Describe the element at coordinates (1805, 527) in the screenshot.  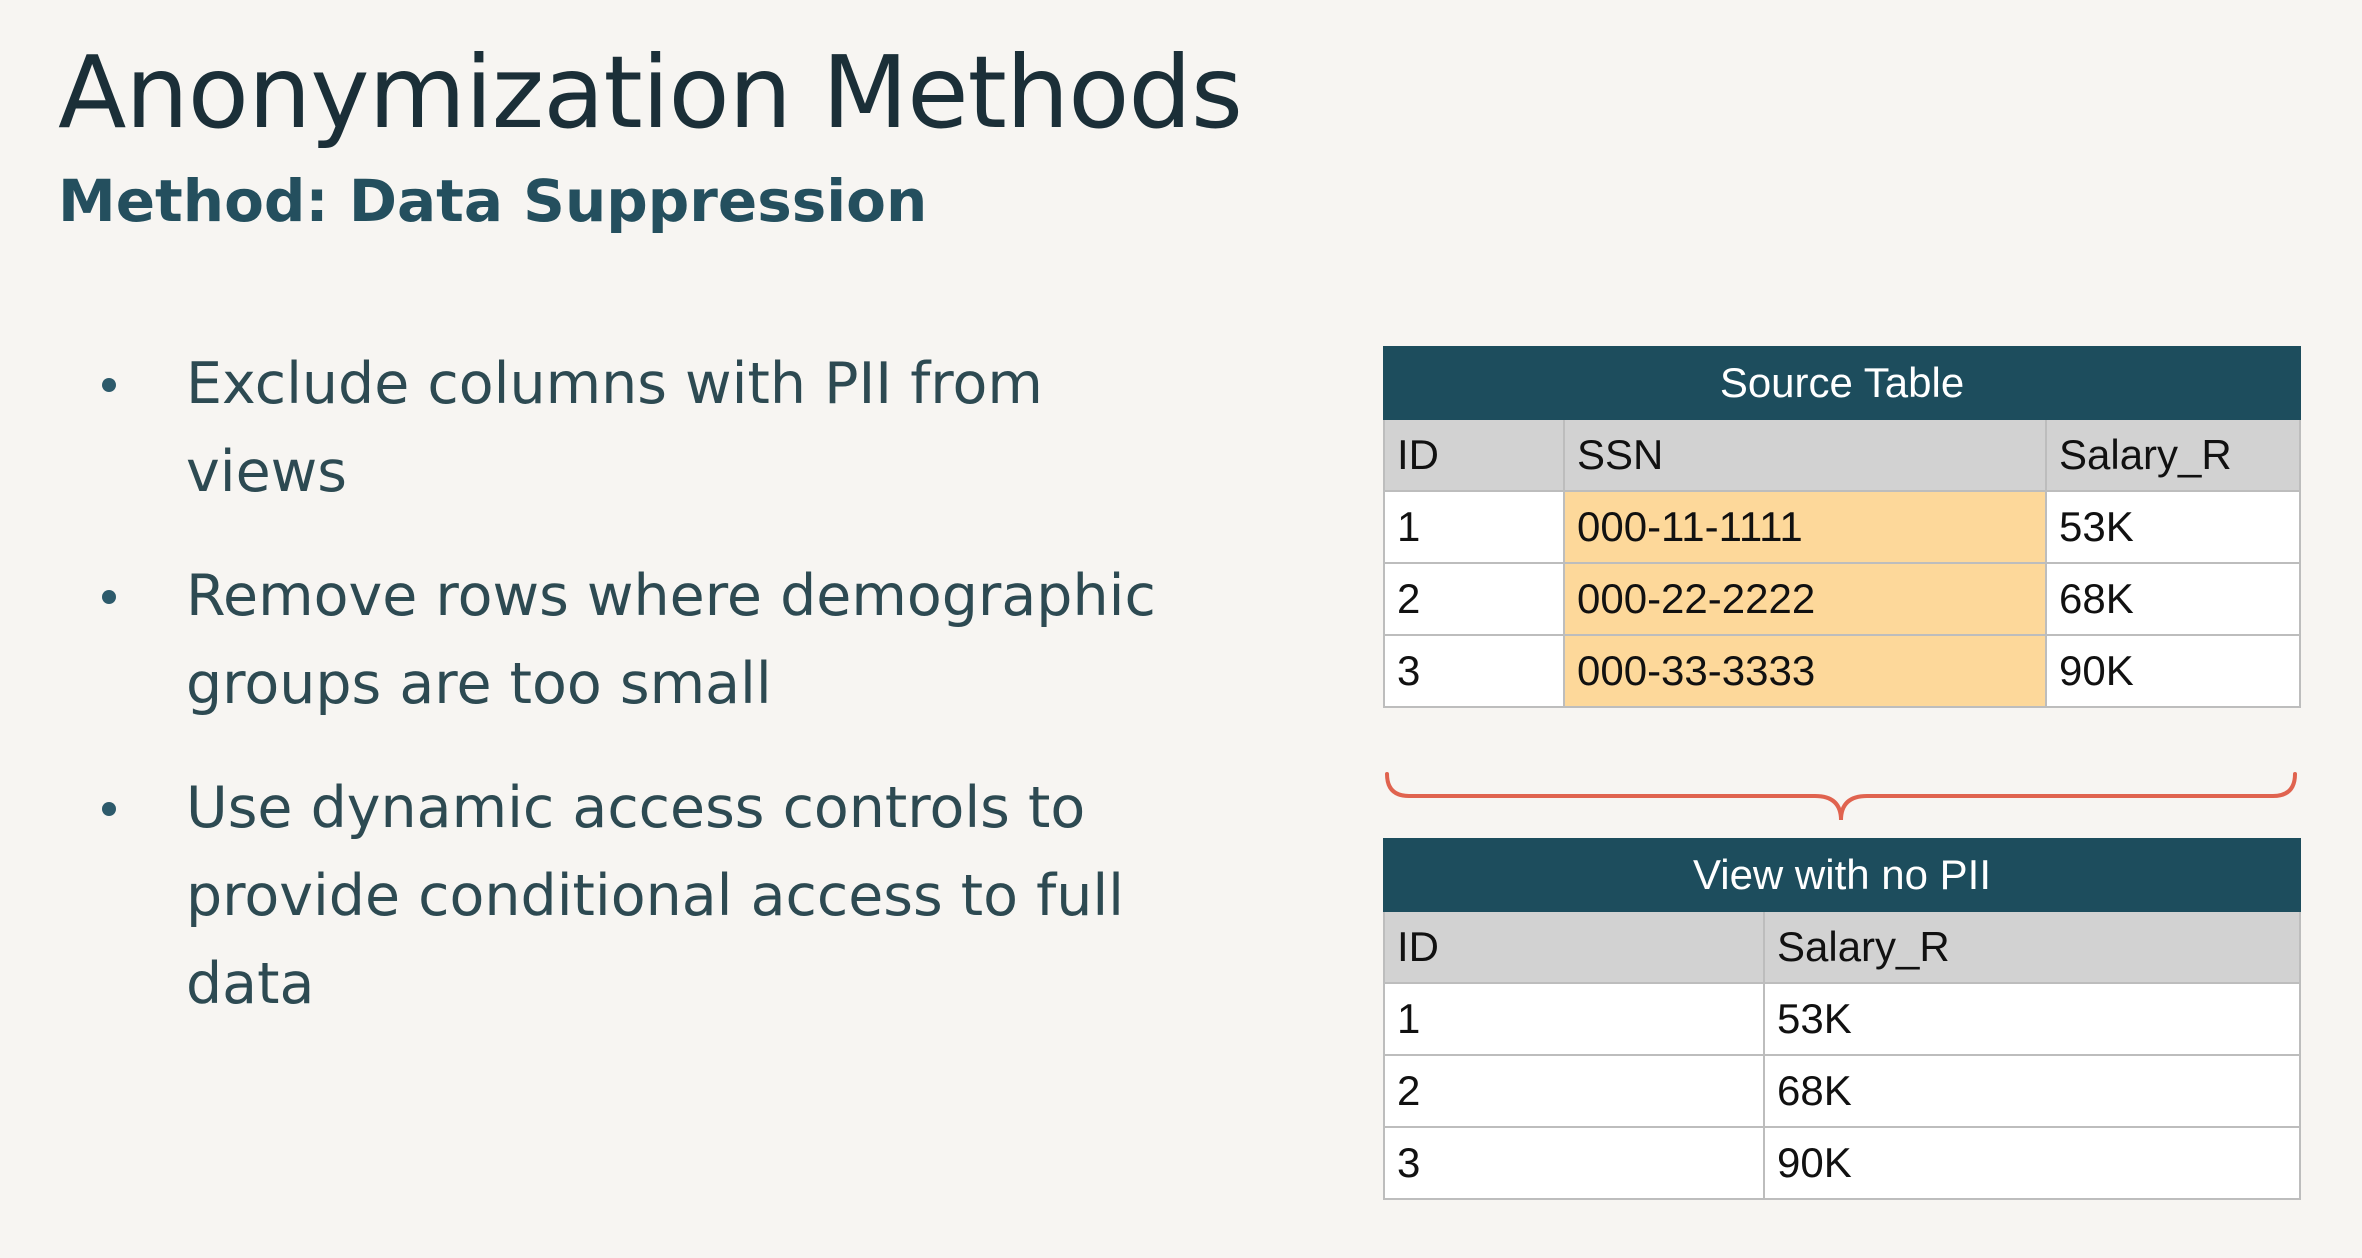
I see `ssn-cell: 000-11-1111` at that location.